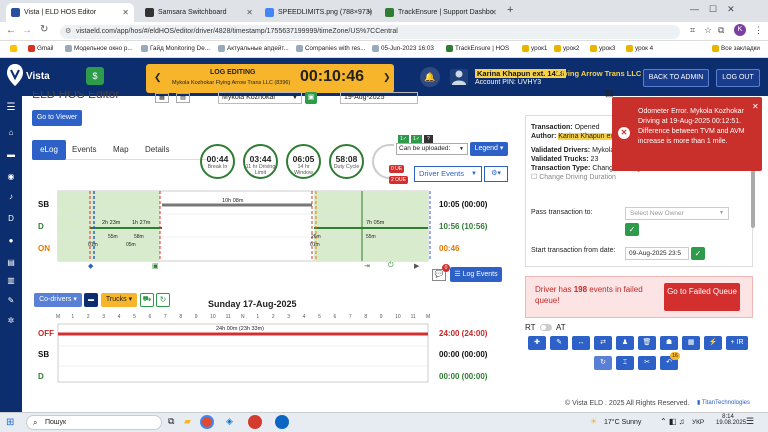 The height and width of the screenshot is (432, 768). Describe the element at coordinates (58, 300) in the screenshot. I see `codrivers-select: Co-drivers ▾` at that location.